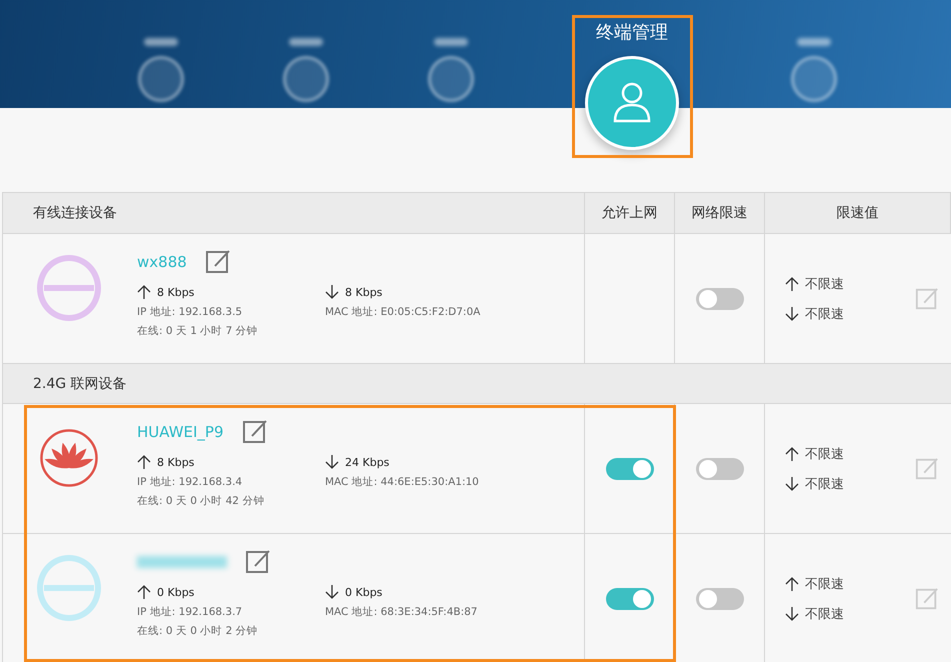 The width and height of the screenshot is (951, 662). Describe the element at coordinates (401, 612) in the screenshot. I see `mac-address: MAC 地址: 68:3E:34:5F:4B:87` at that location.